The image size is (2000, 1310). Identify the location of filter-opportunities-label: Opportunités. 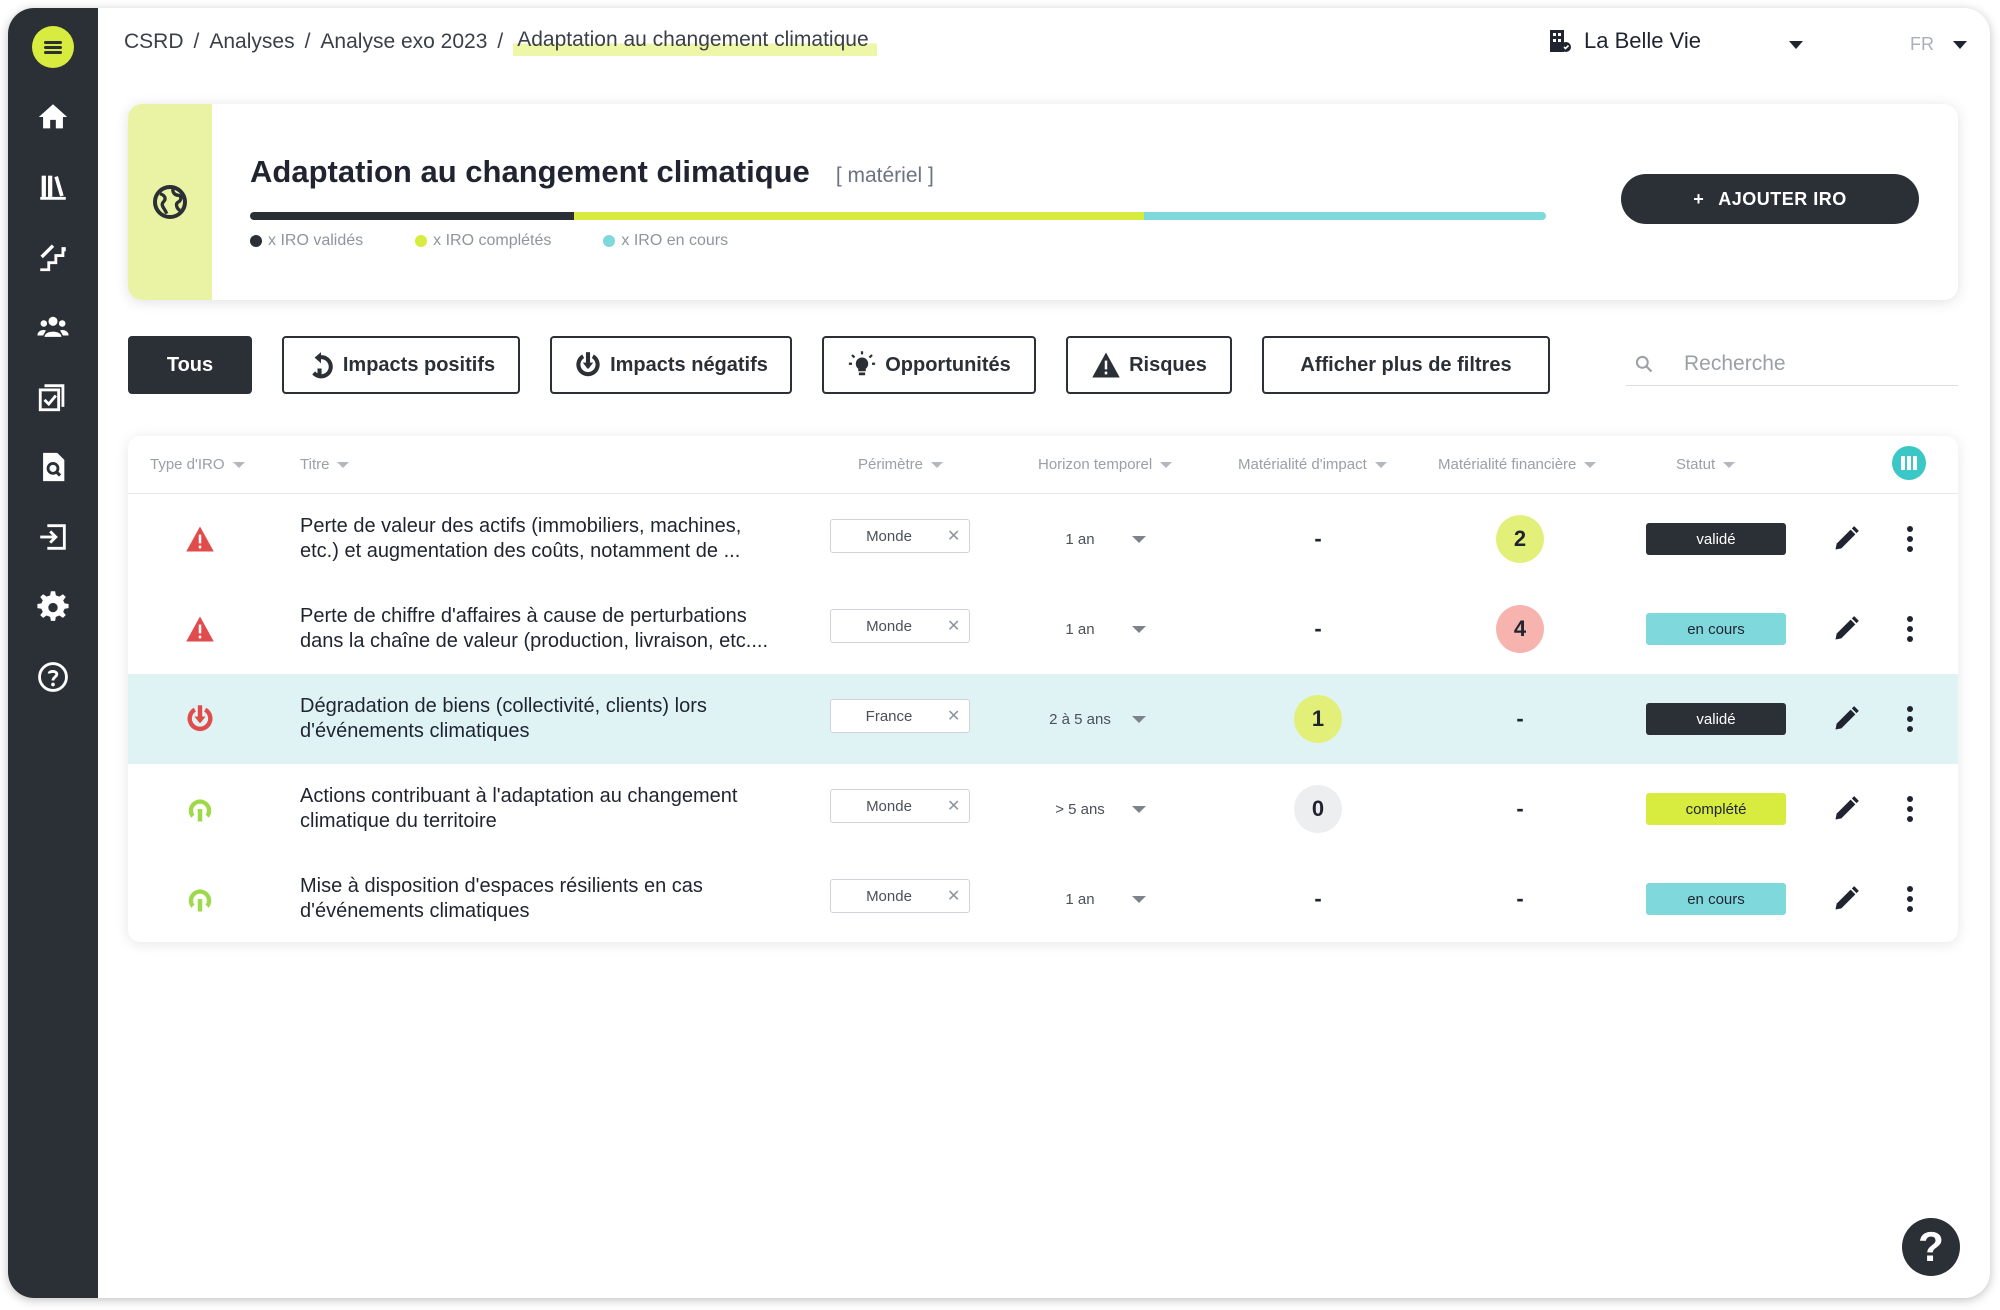
(948, 364).